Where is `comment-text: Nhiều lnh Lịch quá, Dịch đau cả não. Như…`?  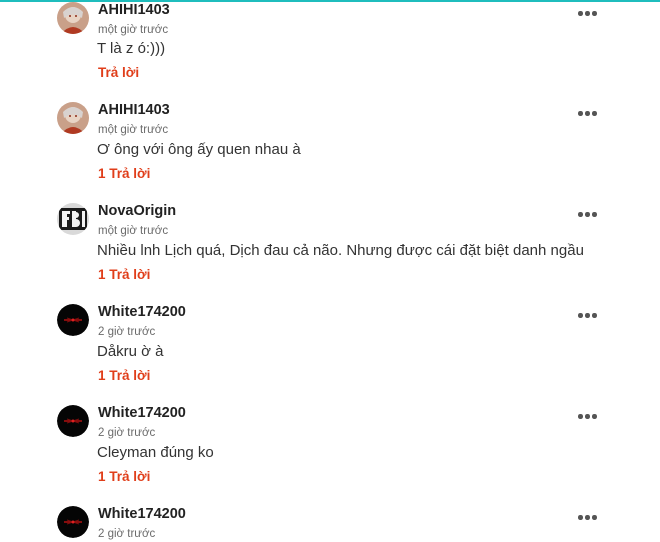
comment-text: Nhiều lnh Lịch quá, Dịch đau cả não. Như… is located at coordinates (340, 250).